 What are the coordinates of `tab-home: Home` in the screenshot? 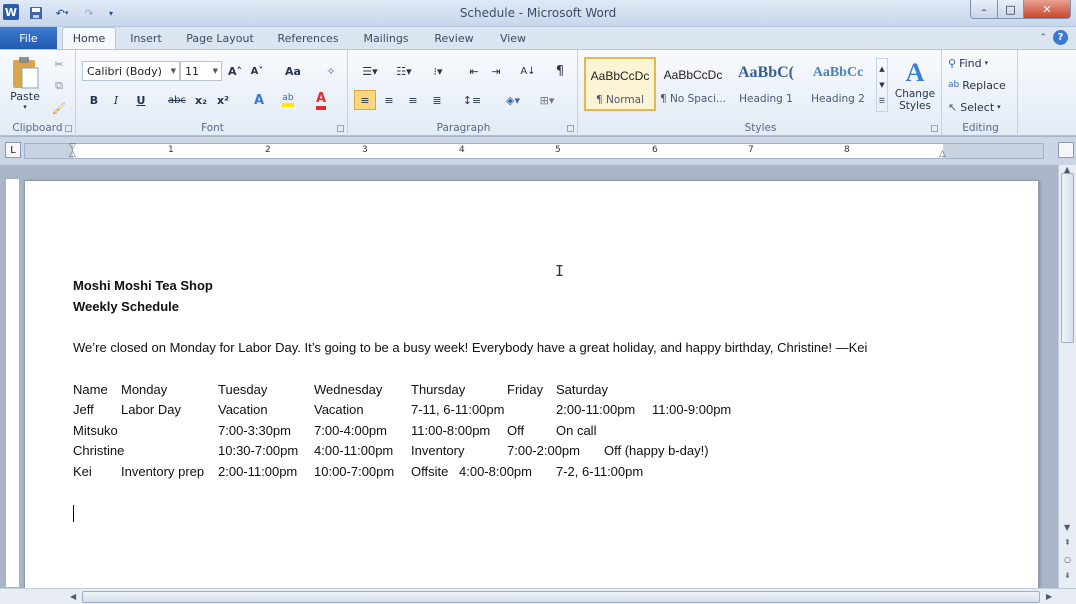 It's located at (89, 38).